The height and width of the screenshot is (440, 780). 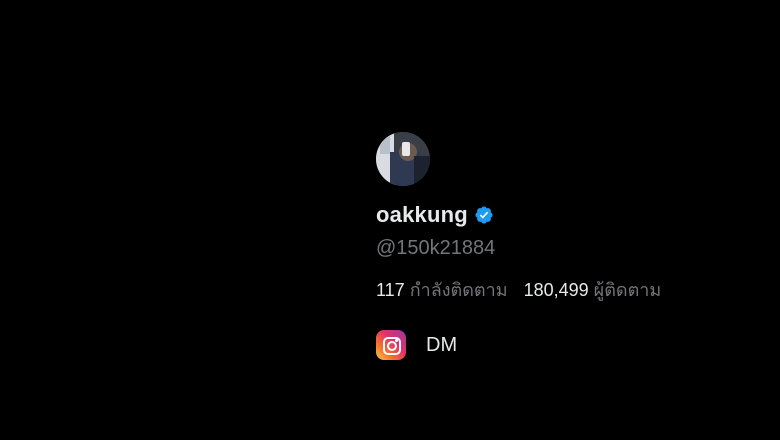 What do you see at coordinates (566, 345) in the screenshot?
I see `instagram-link-row: DM` at bounding box center [566, 345].